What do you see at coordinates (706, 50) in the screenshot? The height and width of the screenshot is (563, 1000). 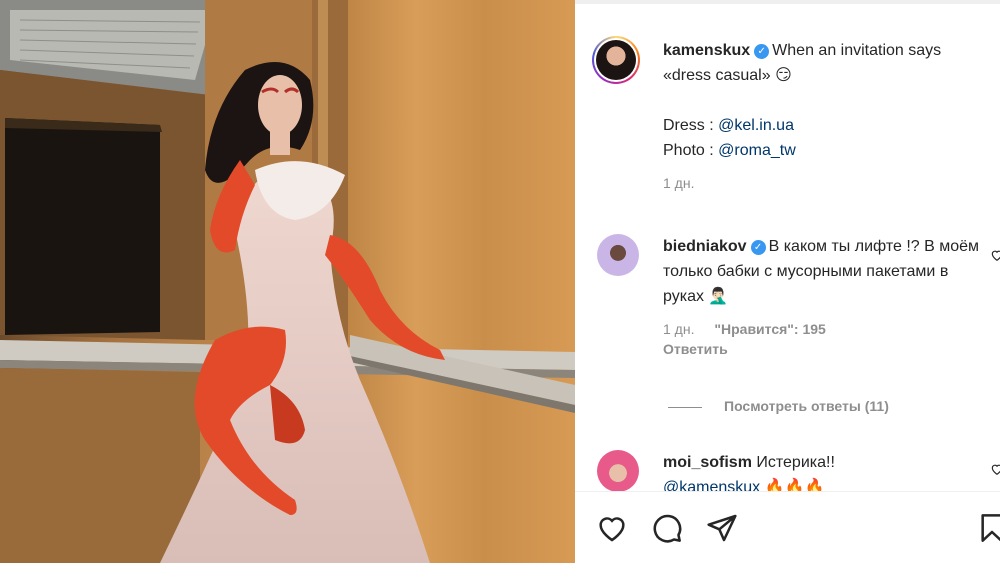 I see `author-username: kamenskux` at bounding box center [706, 50].